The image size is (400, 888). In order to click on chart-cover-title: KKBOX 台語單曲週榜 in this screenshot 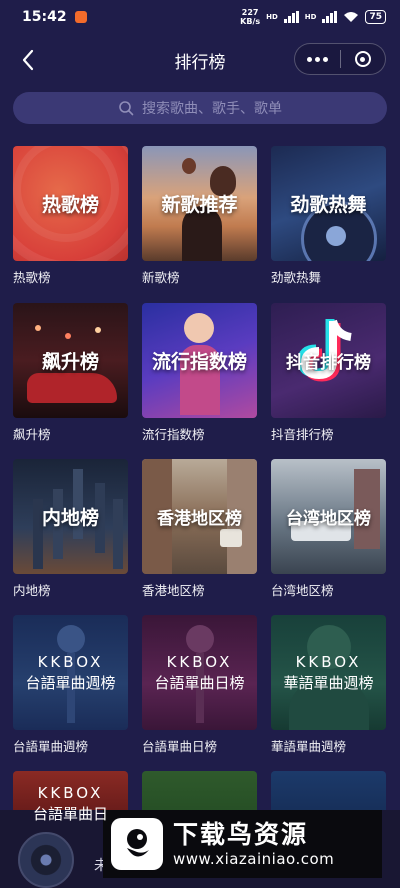, I will do `click(70, 673)`.